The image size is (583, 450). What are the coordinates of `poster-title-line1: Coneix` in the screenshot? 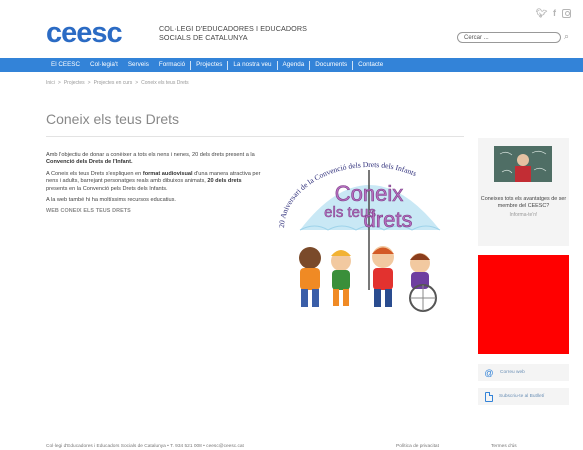 It's located at (369, 193).